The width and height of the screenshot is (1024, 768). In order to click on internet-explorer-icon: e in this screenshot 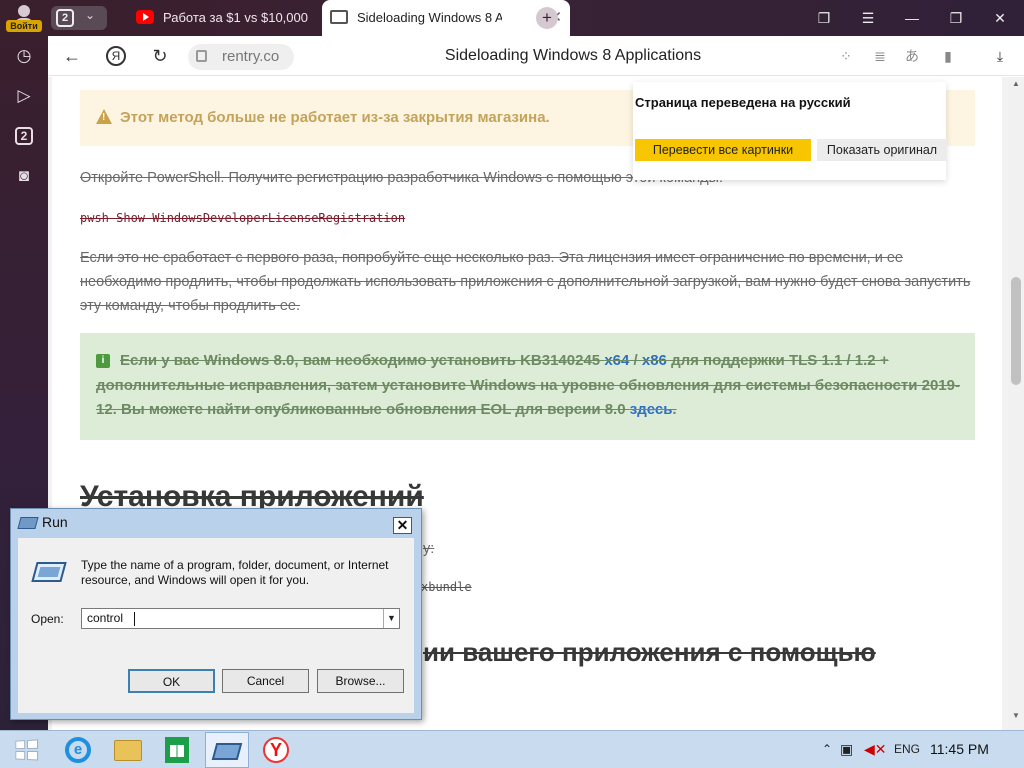, I will do `click(78, 750)`.